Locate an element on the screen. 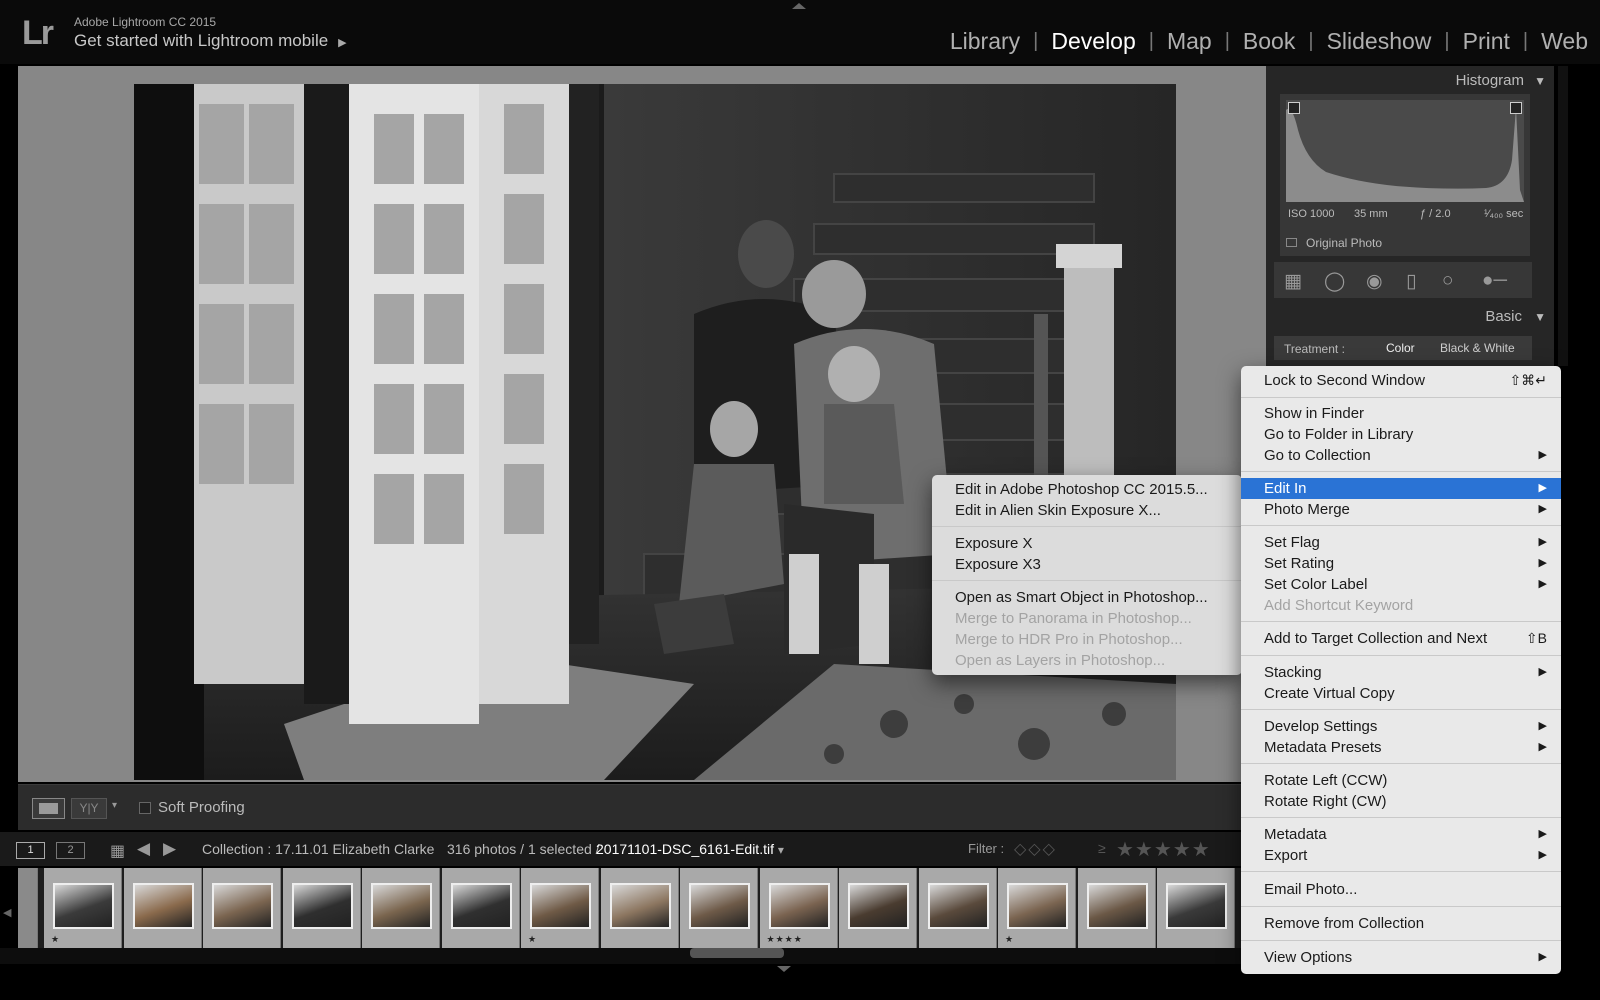 The image size is (1600, 1000). iso-value: ISO 1000 is located at coordinates (1311, 214).